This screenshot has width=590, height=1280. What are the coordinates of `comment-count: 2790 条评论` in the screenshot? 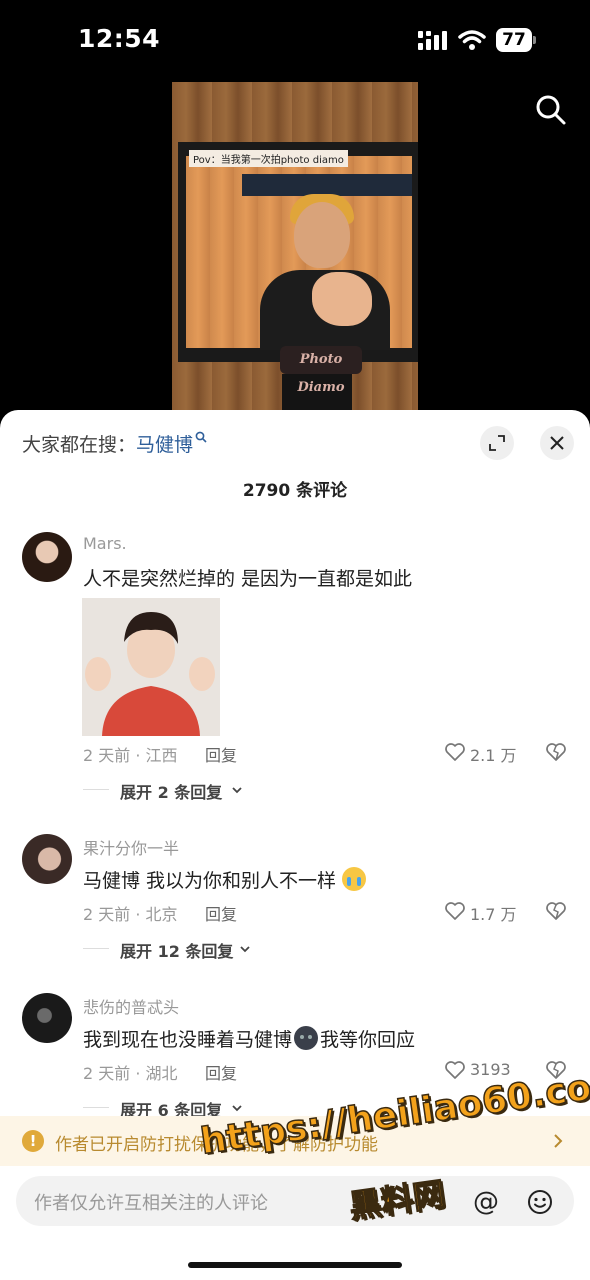 It's located at (295, 491).